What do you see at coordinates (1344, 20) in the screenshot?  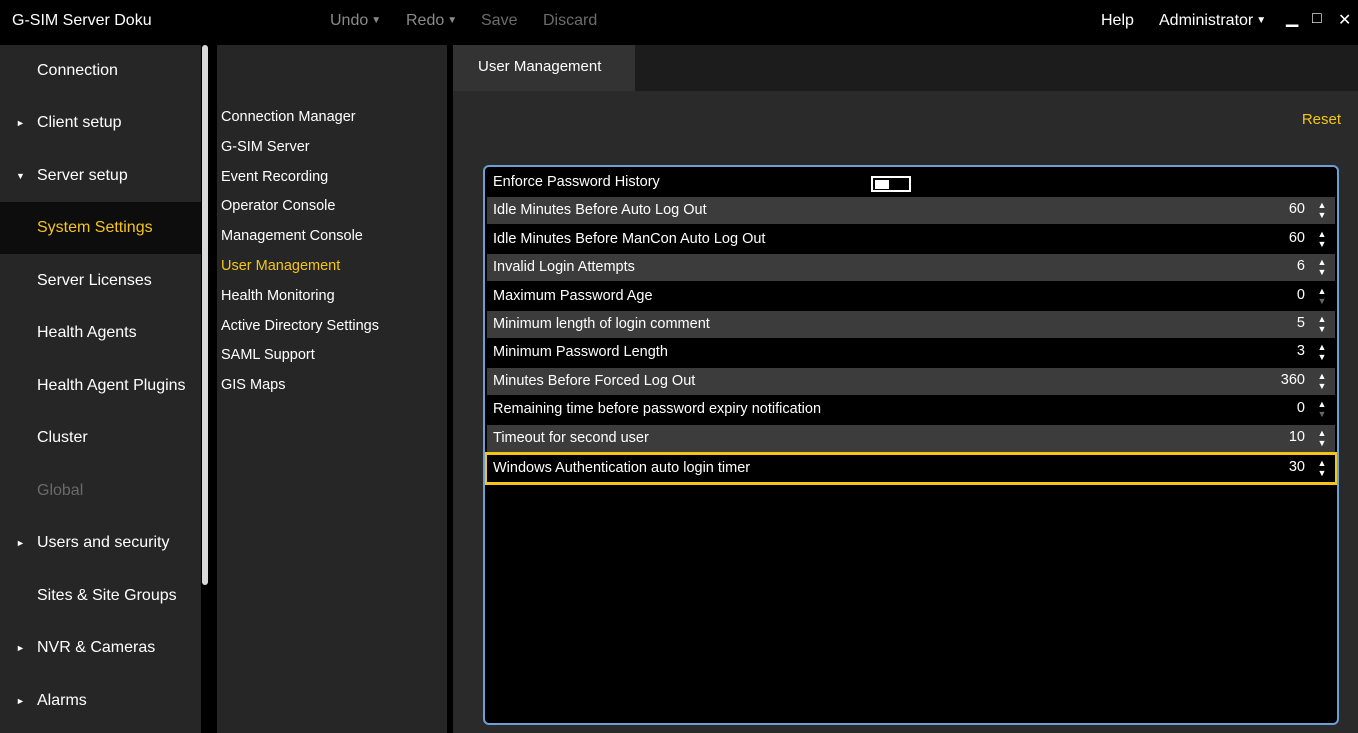 I see `close-icon: ✕` at bounding box center [1344, 20].